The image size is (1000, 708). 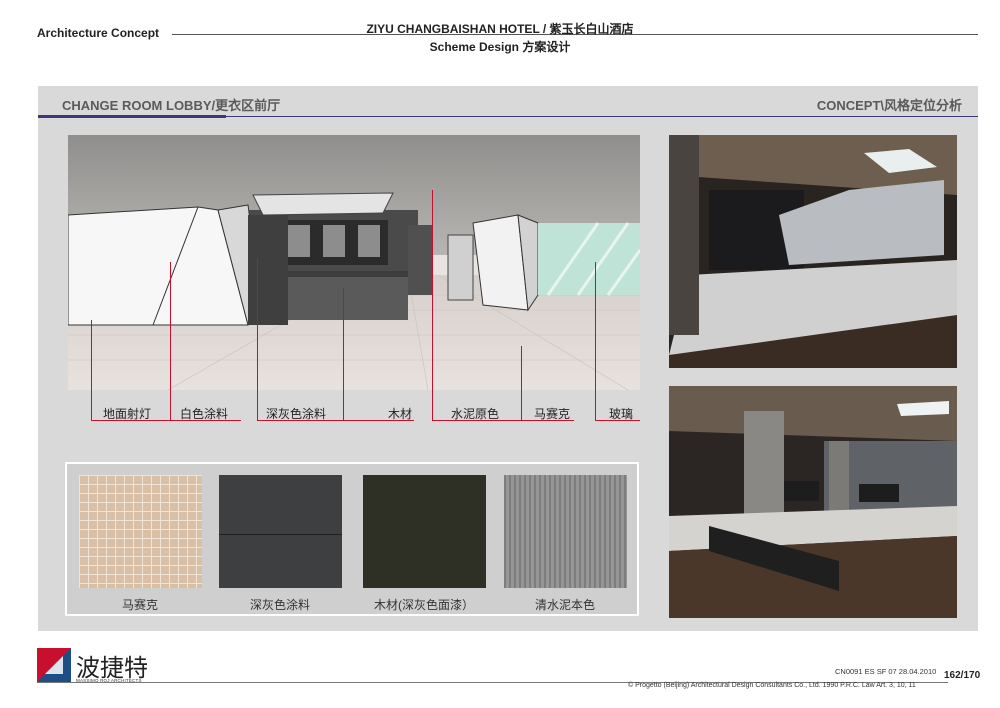 I want to click on heading-bar, so click(x=602, y=116).